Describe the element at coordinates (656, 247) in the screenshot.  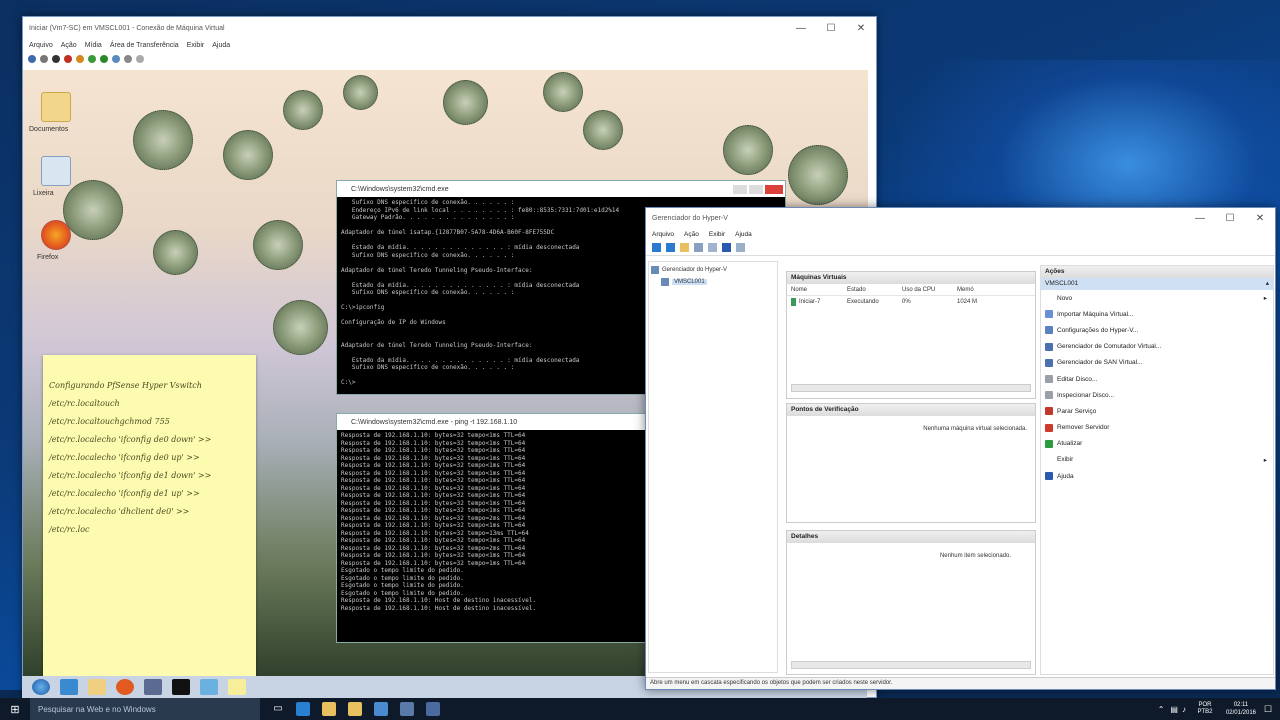
I see `back-icon` at that location.